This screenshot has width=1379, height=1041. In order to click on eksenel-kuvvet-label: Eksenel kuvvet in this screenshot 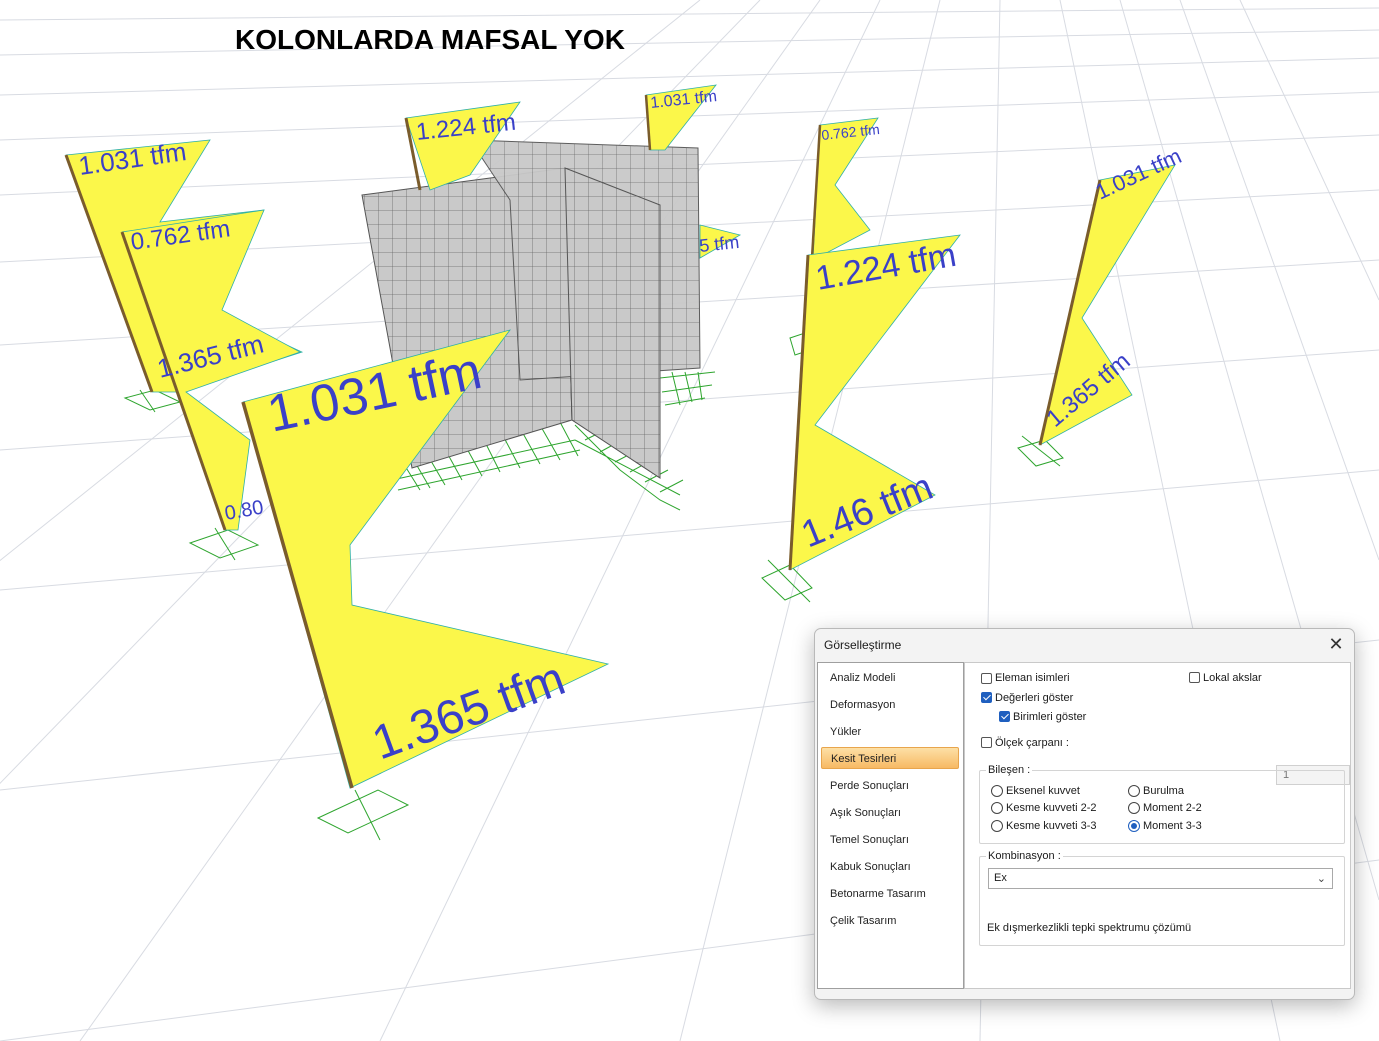, I will do `click(1043, 791)`.